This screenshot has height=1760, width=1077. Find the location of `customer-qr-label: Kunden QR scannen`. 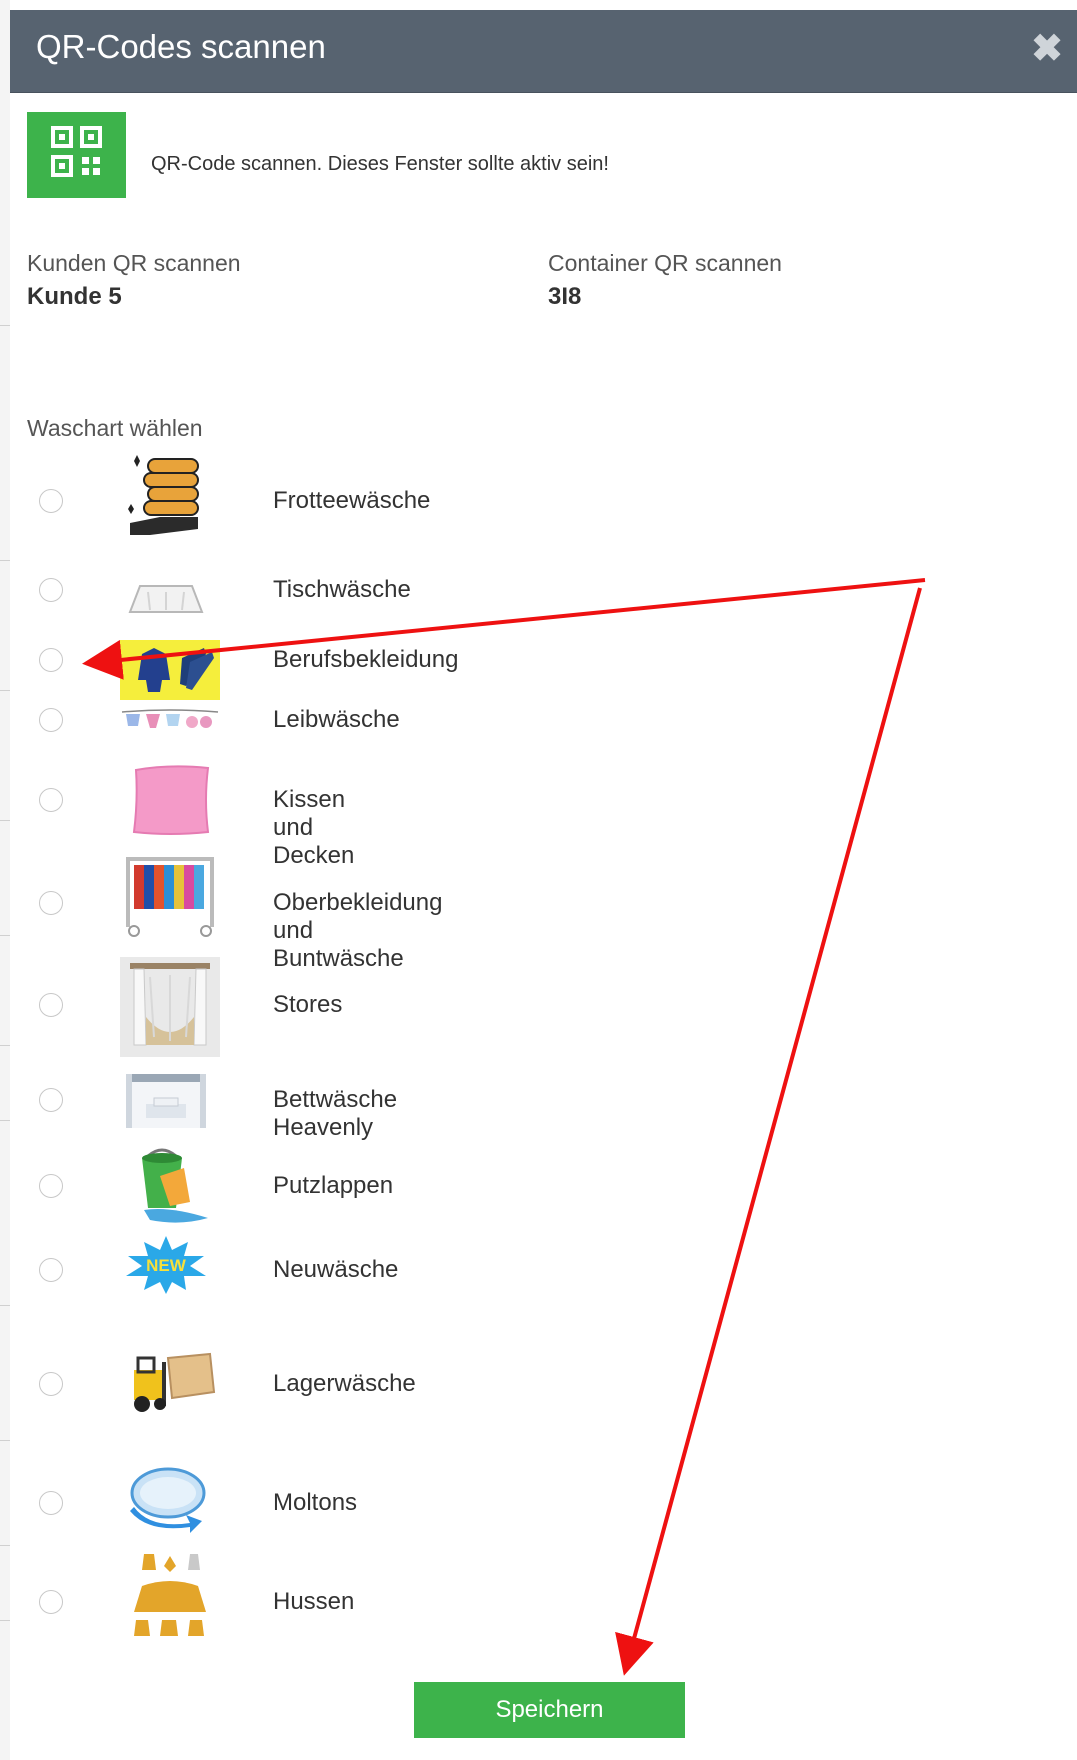

customer-qr-label: Kunden QR scannen is located at coordinates (134, 263).